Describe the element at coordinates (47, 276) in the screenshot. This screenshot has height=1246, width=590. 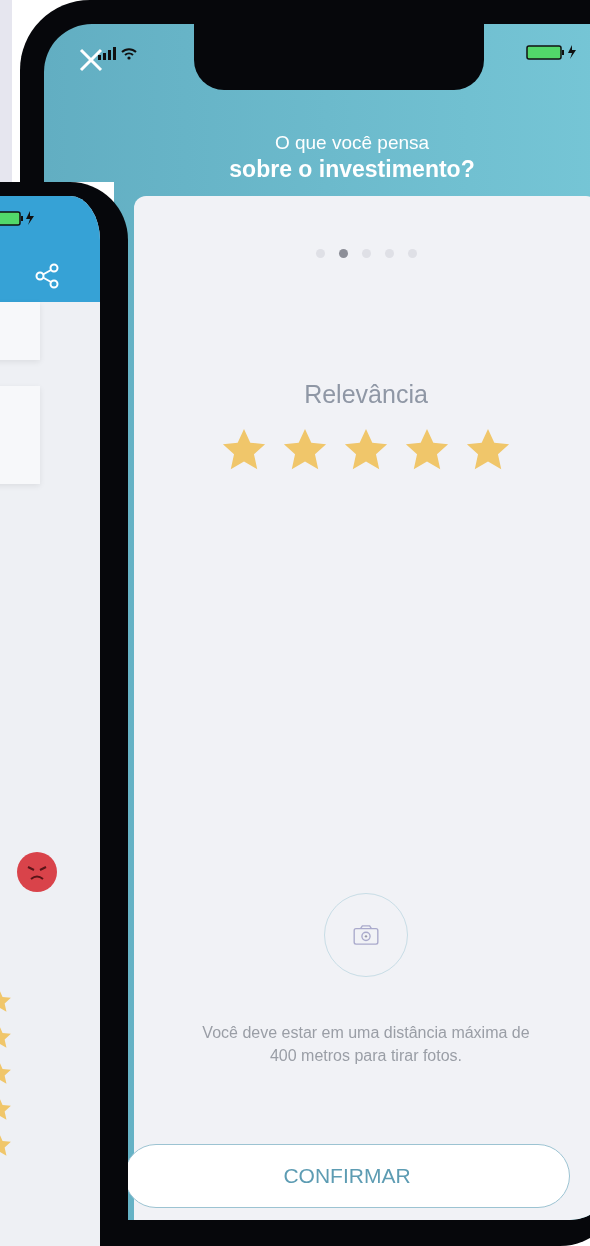
I see `share-icon` at that location.